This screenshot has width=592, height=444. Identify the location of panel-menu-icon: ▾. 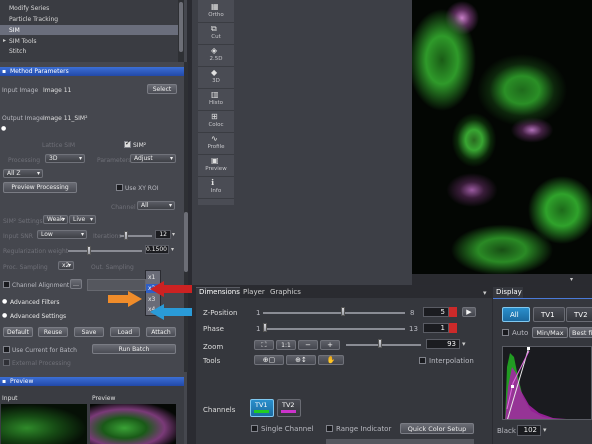
(485, 293).